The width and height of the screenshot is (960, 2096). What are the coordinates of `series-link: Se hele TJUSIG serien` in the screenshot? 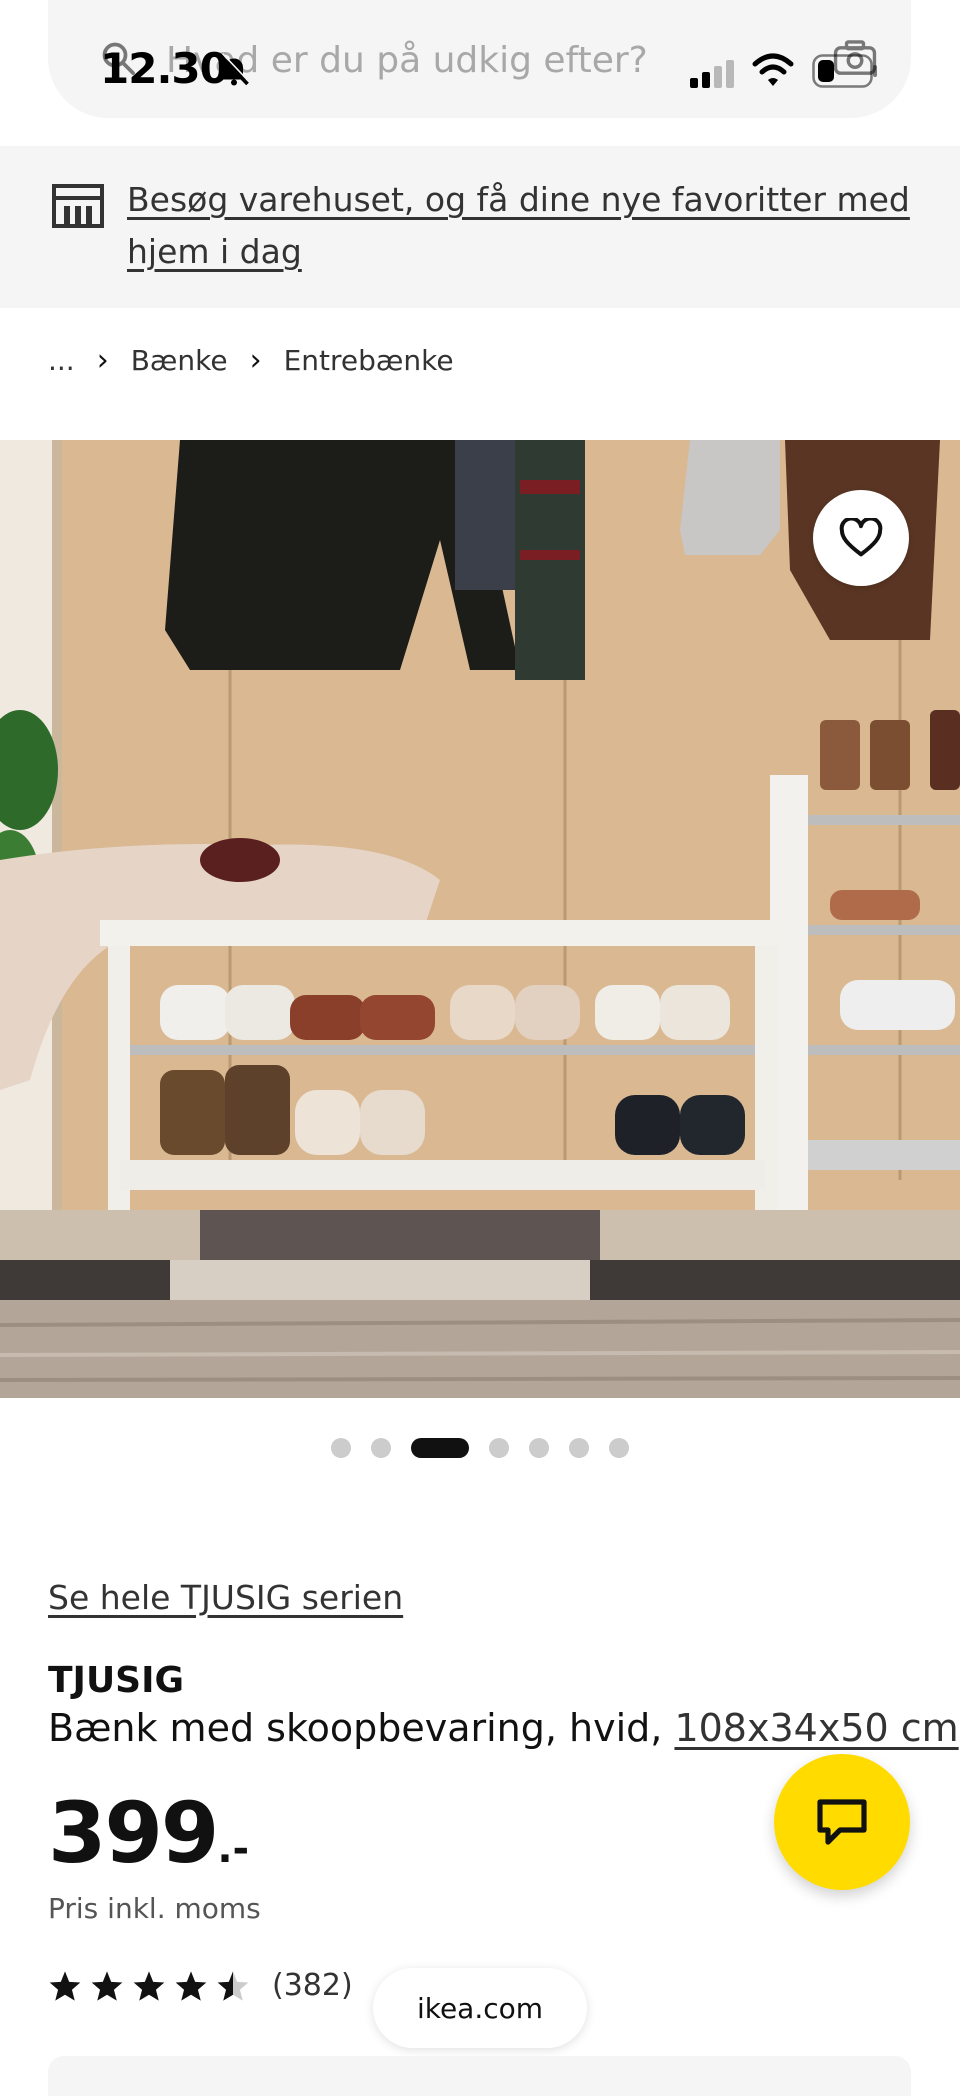 It's located at (225, 1597).